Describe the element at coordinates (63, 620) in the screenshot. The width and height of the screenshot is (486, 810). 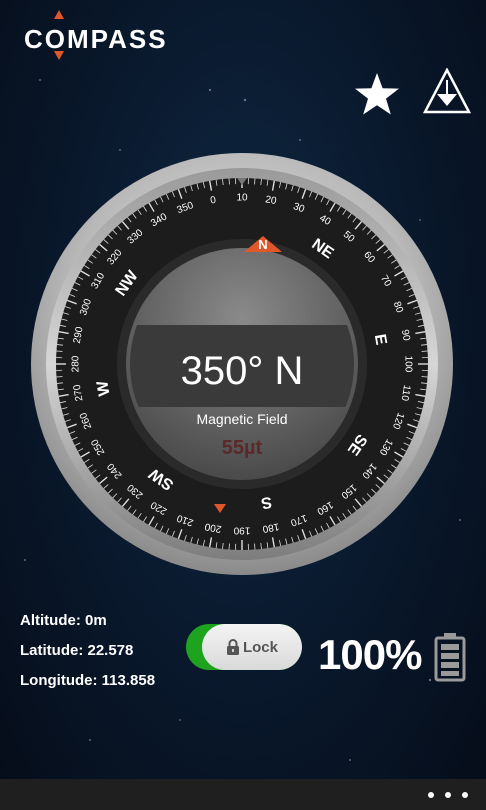
I see `altitude-text: Altitude: 0m` at that location.